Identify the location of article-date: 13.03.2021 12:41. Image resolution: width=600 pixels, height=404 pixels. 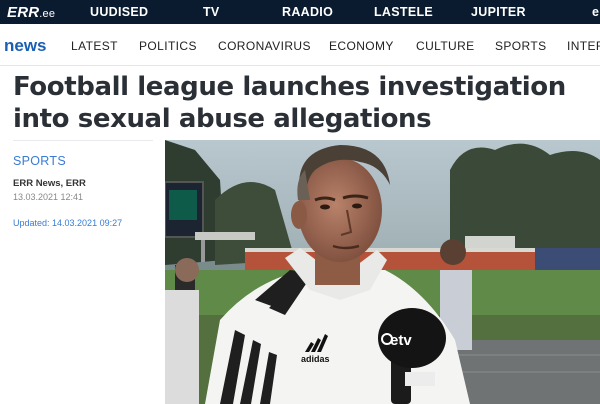
(48, 197).